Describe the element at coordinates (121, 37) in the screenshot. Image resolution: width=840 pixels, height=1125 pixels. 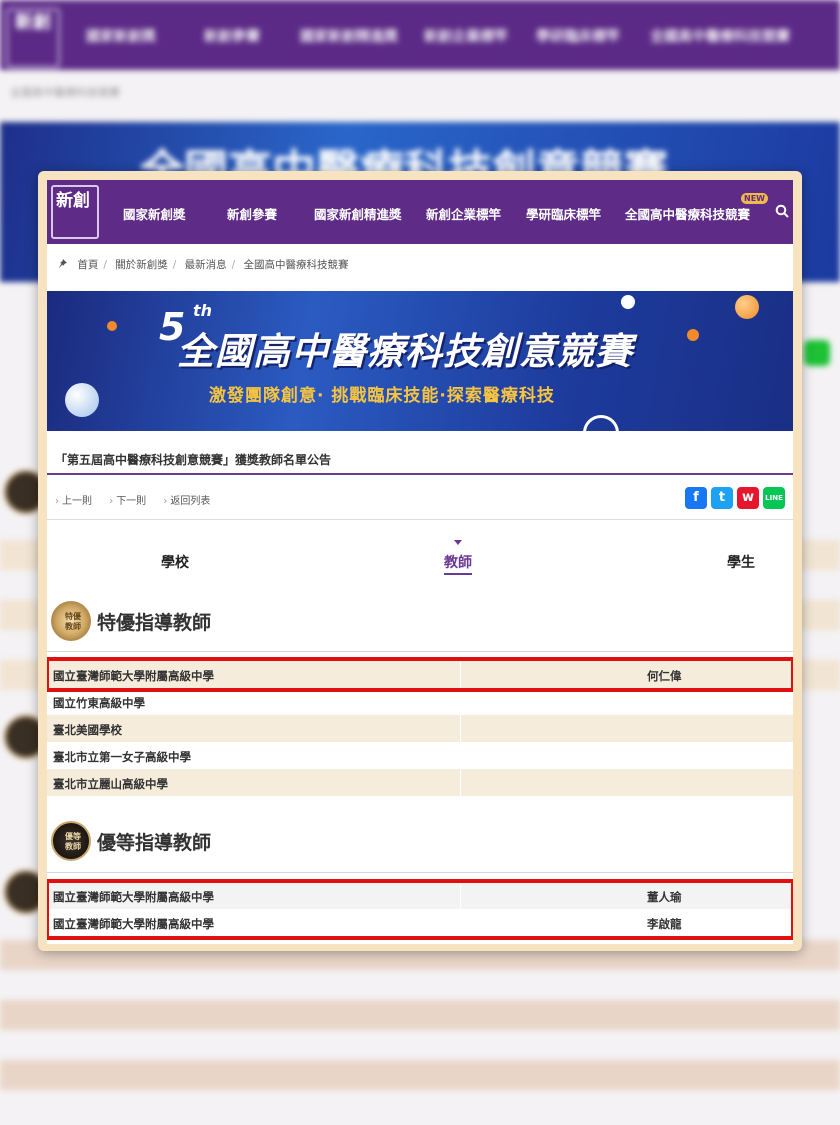
I see `bg-nav-item: 國家新創獎` at that location.